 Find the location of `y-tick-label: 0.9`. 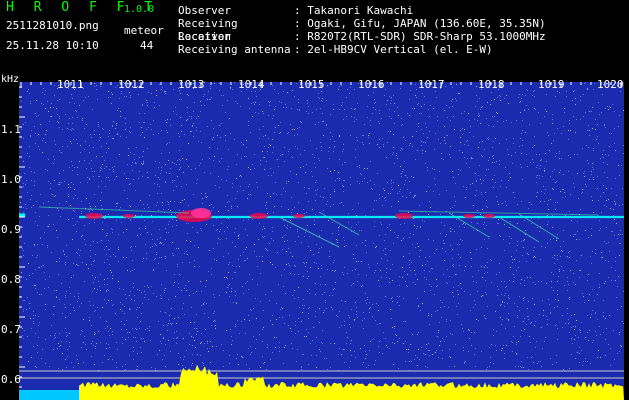

y-tick-label: 0.9 is located at coordinates (11, 229).